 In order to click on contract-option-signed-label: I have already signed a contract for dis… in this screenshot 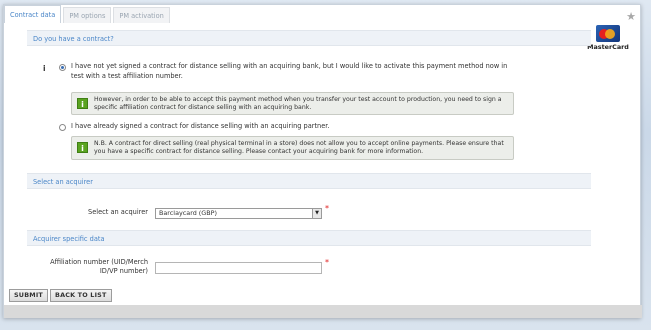, I will do `click(200, 126)`.